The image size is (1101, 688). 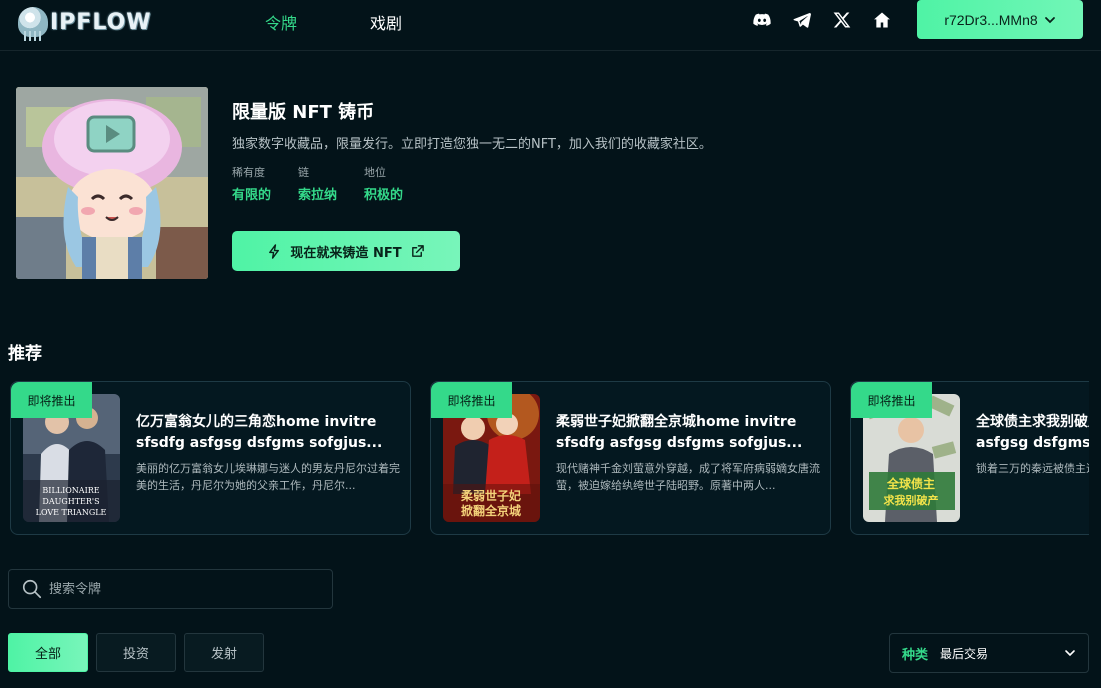 I want to click on lightning-icon, so click(x=274, y=251).